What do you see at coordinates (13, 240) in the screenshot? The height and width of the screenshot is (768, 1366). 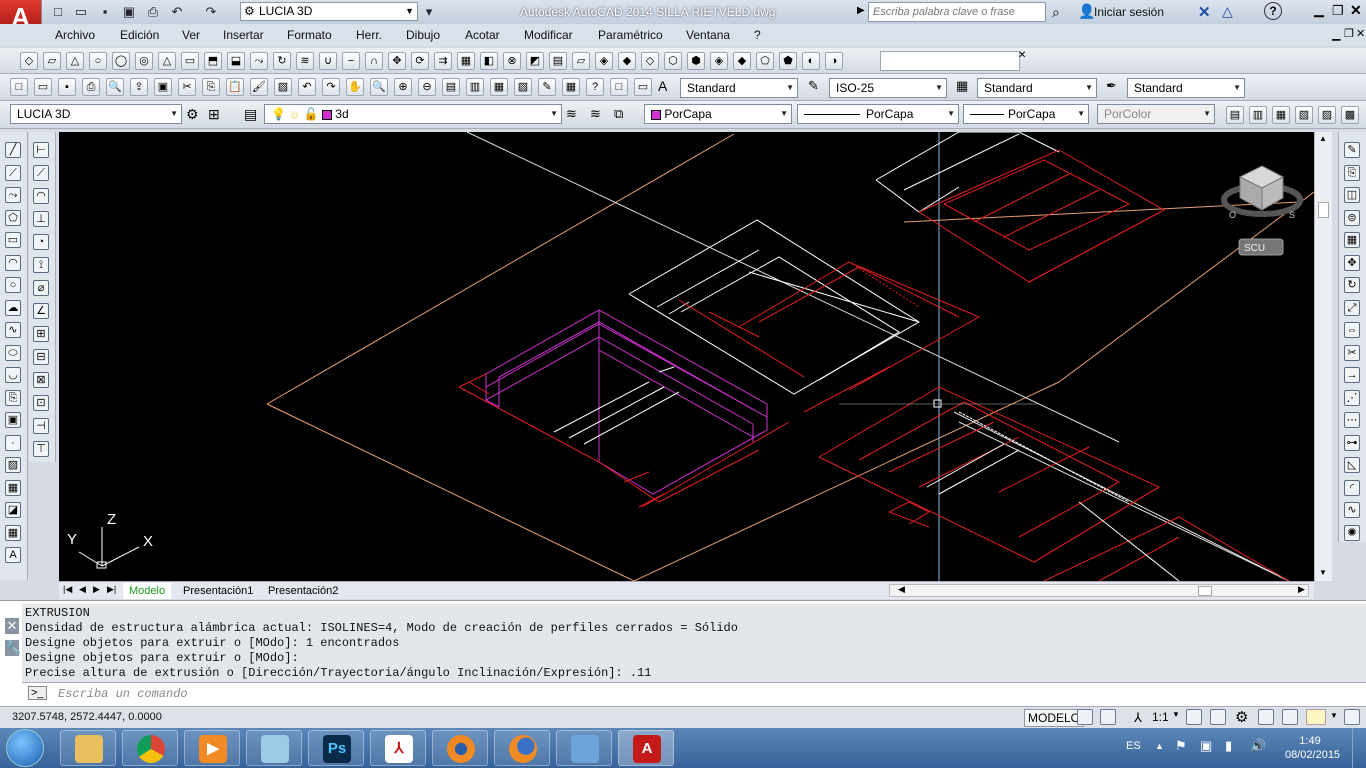 I see `rectangle-icon: ▭` at bounding box center [13, 240].